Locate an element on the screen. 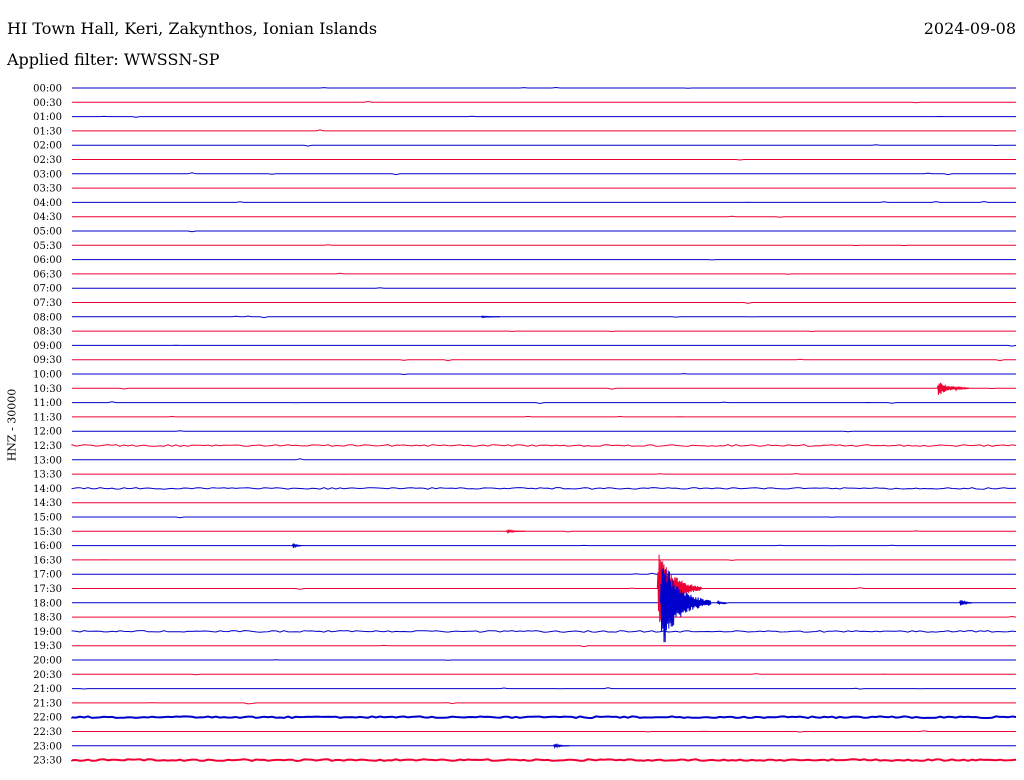 This screenshot has height=780, width=1024. row-time-label: 12:30 is located at coordinates (47, 446).